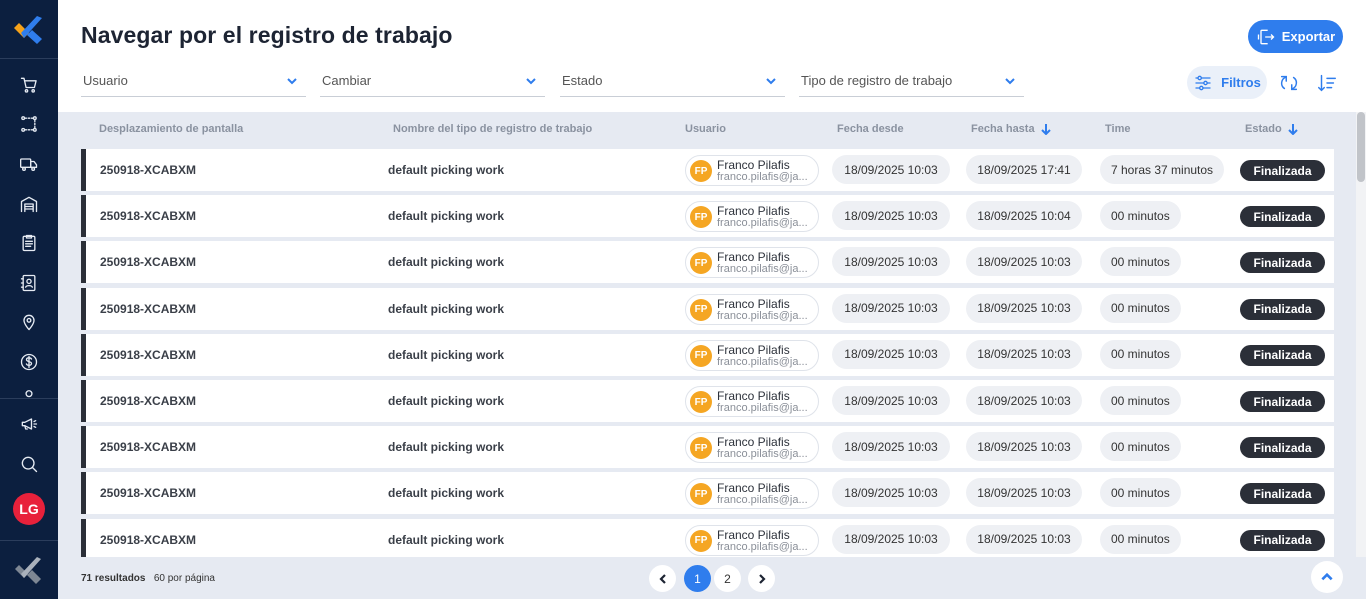  I want to click on truck-icon, so click(29, 164).